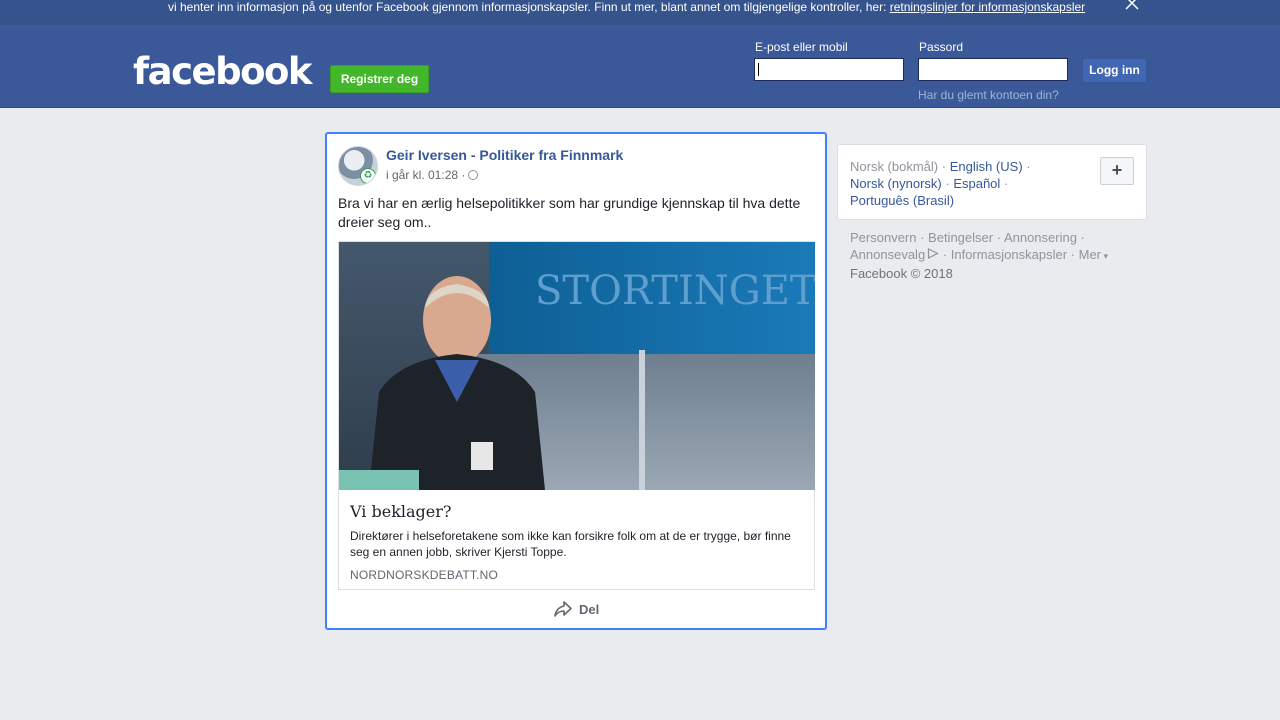 This screenshot has height=720, width=1280. What do you see at coordinates (993, 69) in the screenshot?
I see `password-field` at bounding box center [993, 69].